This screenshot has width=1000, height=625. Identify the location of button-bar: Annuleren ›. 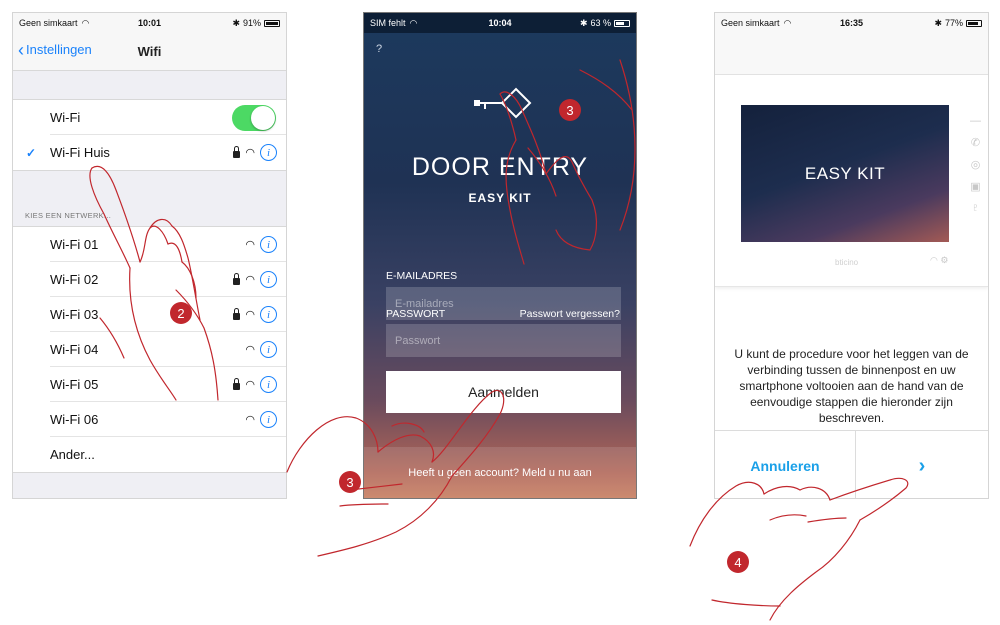
(851, 464).